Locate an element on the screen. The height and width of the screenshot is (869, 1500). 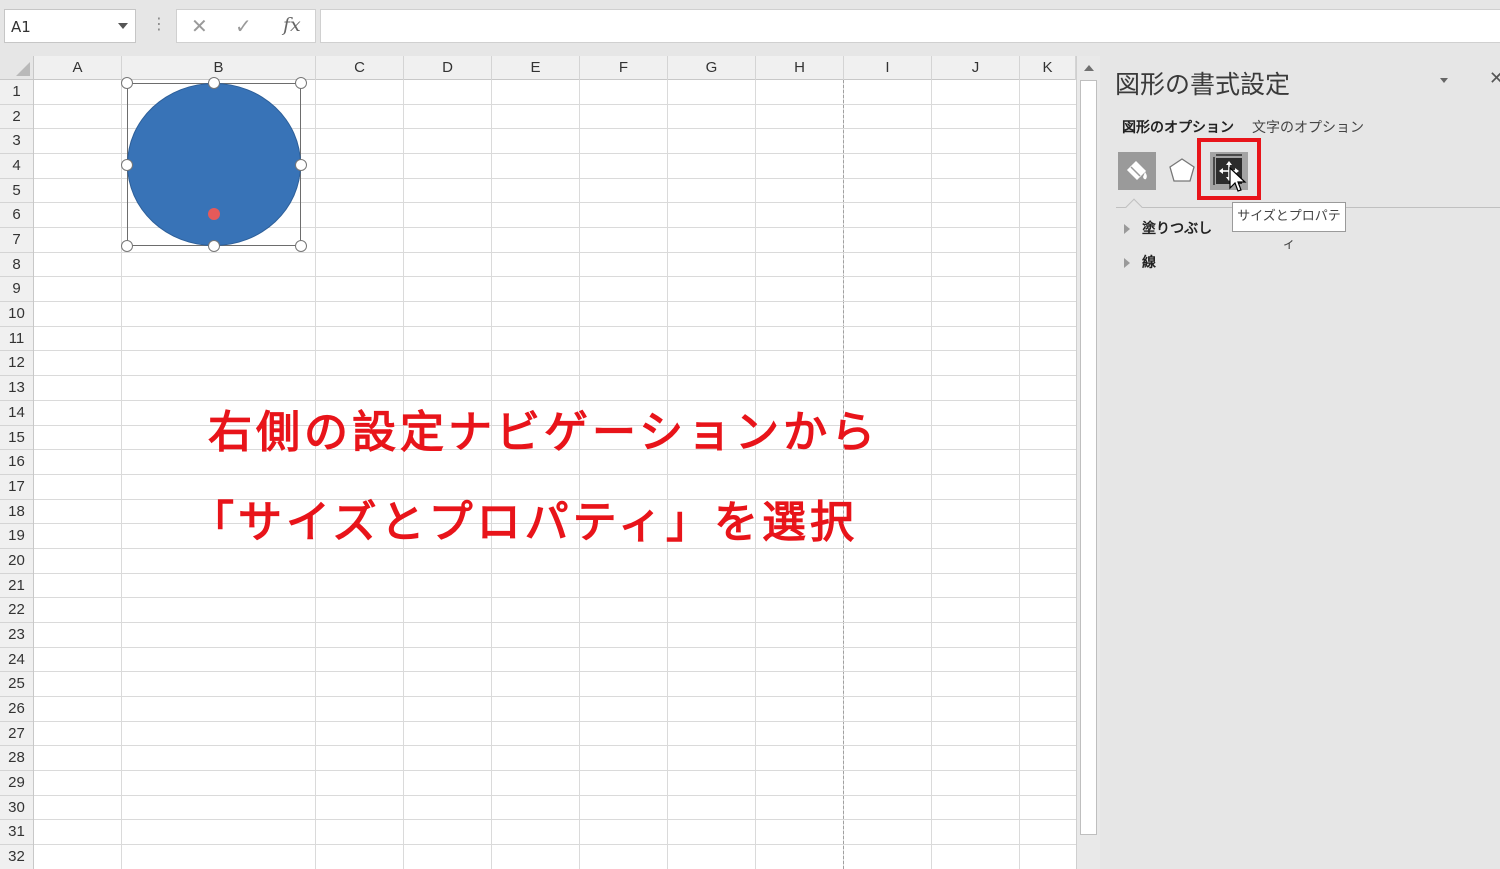
more-options-icon: ⋮ is located at coordinates (159, 23).